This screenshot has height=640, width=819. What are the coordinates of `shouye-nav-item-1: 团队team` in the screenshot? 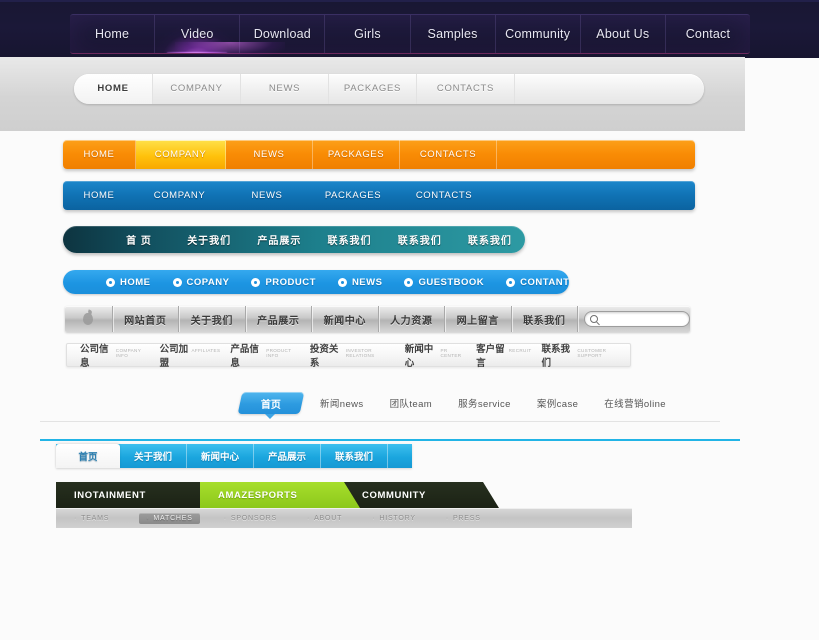 It's located at (411, 403).